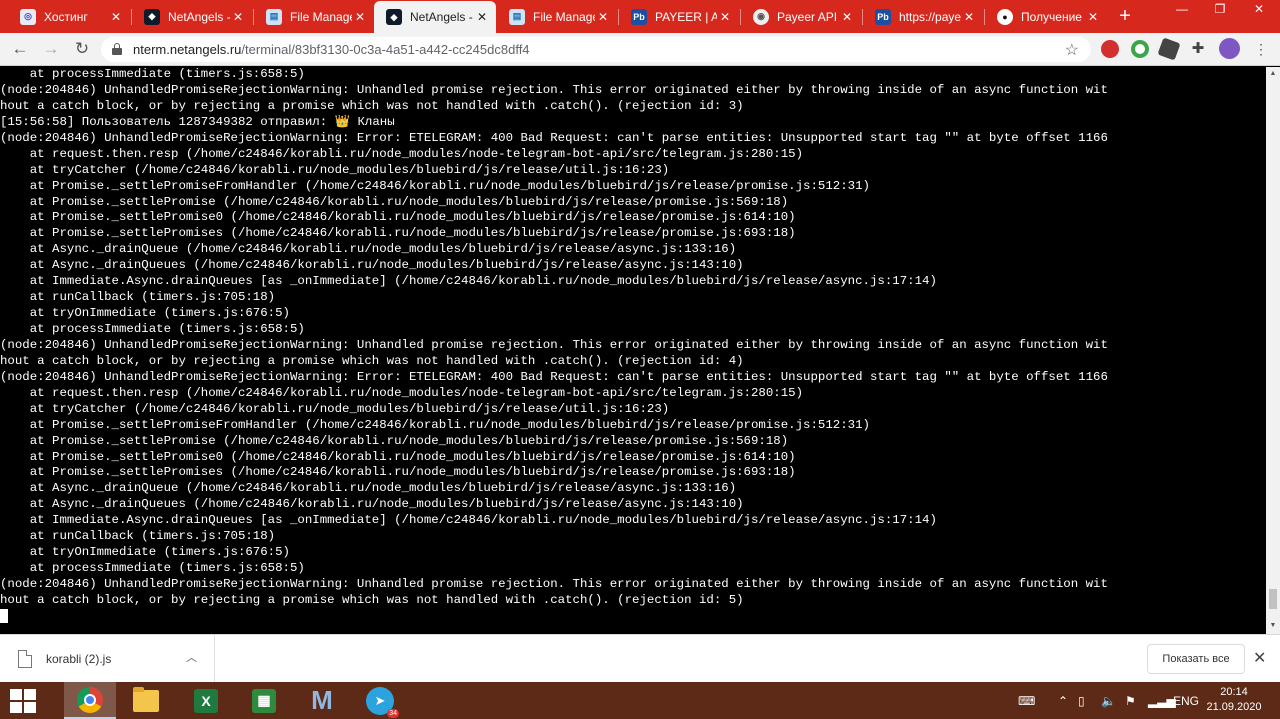 The width and height of the screenshot is (1280, 719). I want to click on tab-file-manager-2: ▤ File Manage ✕, so click(557, 16).